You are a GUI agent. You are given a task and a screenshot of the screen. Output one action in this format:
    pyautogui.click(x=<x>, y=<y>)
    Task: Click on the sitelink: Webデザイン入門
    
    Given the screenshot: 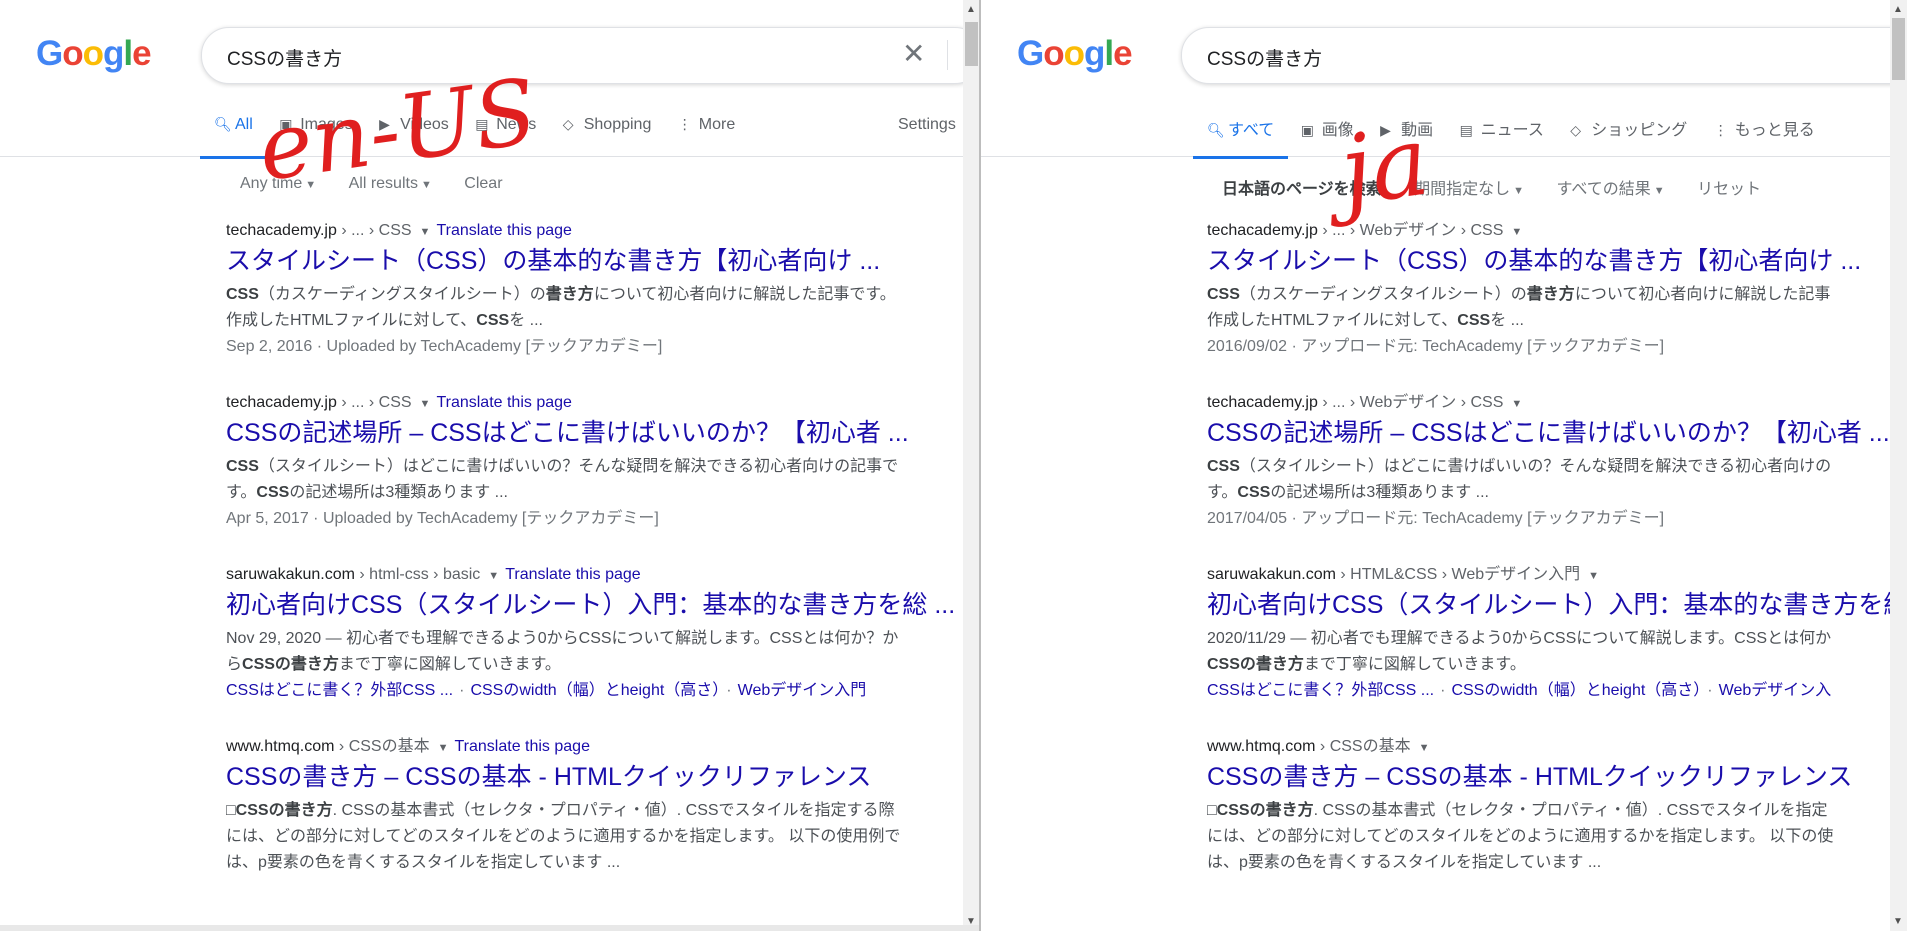 What is the action you would take?
    pyautogui.click(x=802, y=690)
    